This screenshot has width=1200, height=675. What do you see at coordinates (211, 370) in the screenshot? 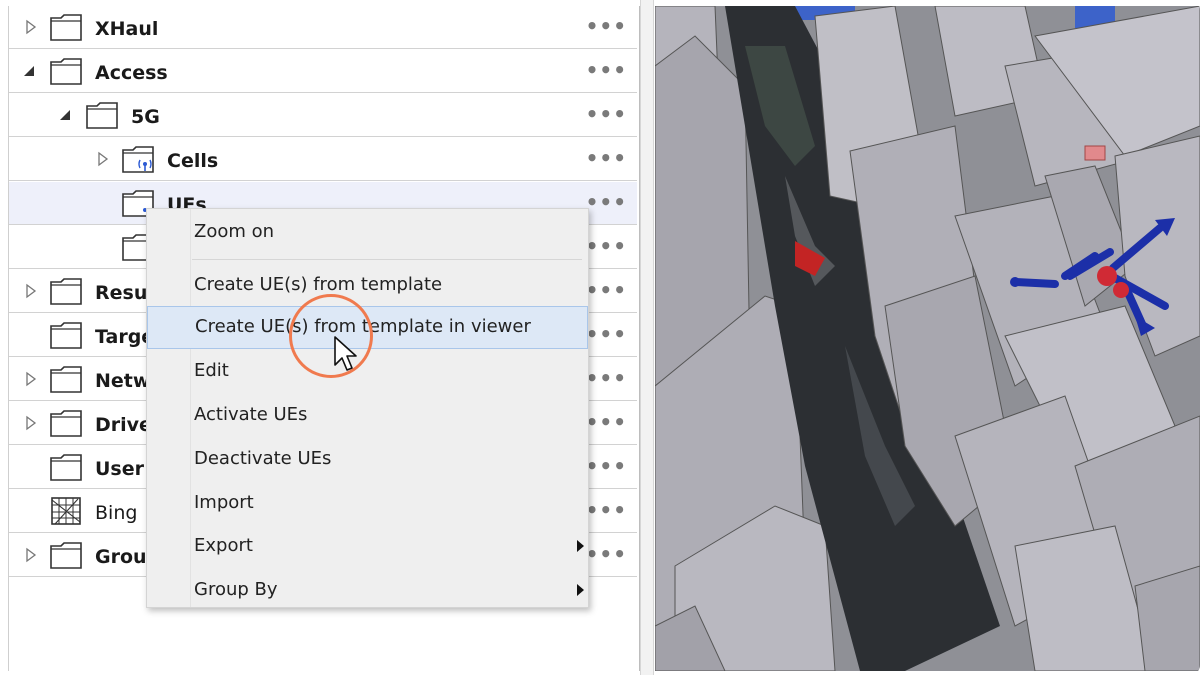
I see `menu-item-label: Edit` at bounding box center [211, 370].